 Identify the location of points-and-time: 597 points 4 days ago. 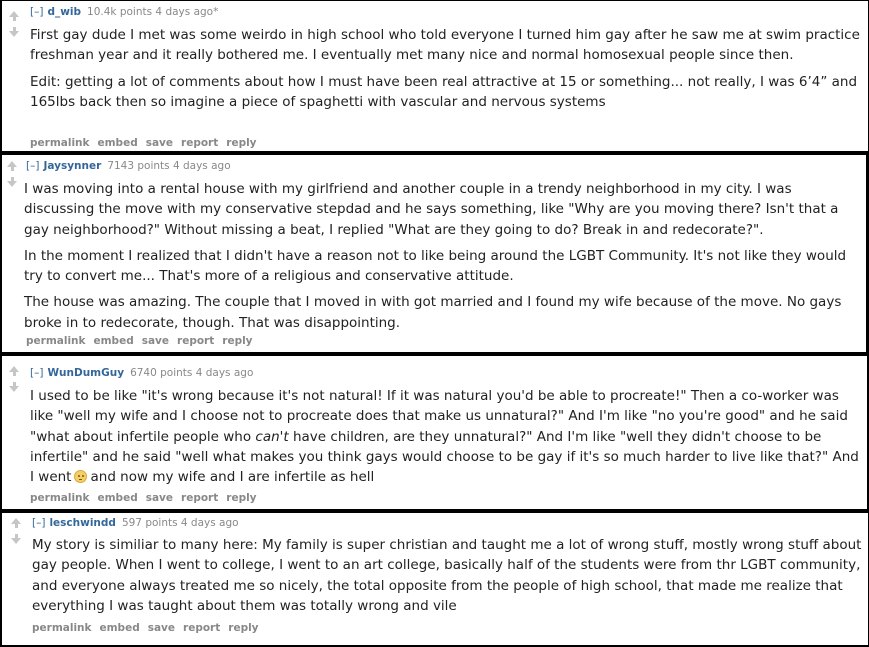
(180, 523).